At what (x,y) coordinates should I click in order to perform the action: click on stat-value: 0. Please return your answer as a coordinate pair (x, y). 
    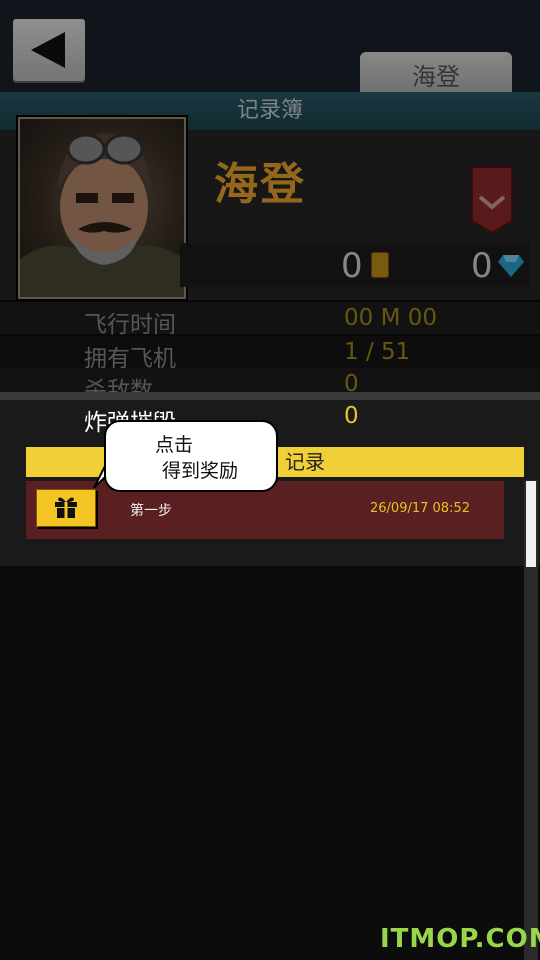
    Looking at the image, I should click on (351, 416).